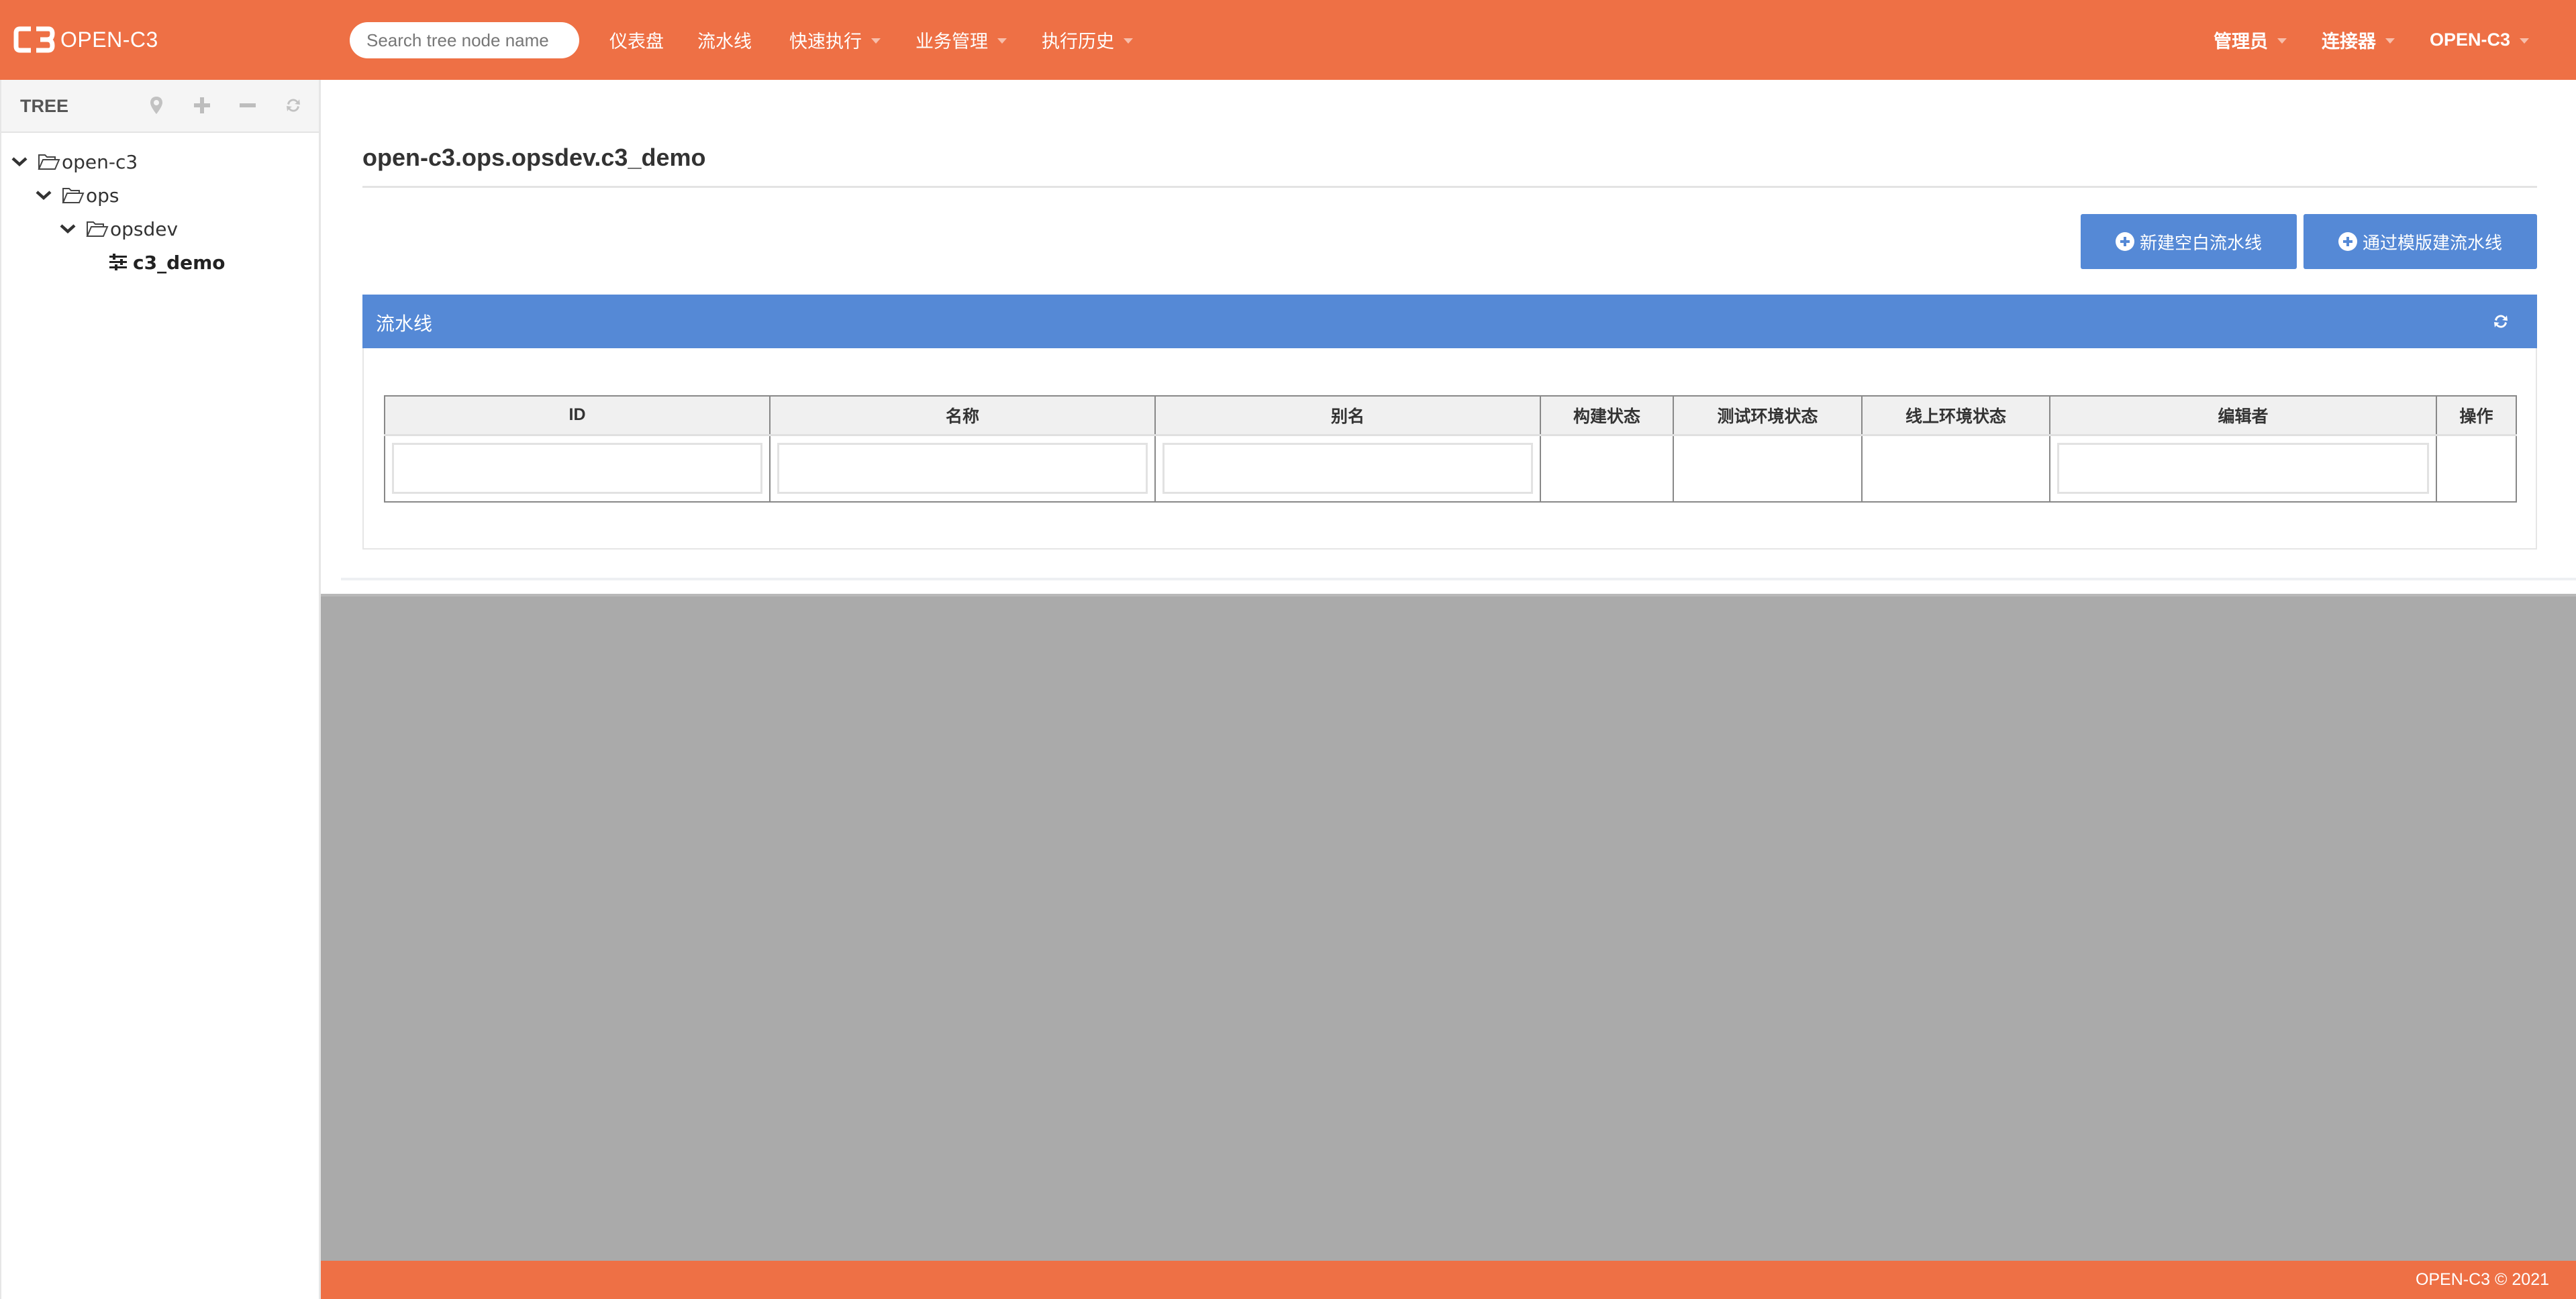 This screenshot has height=1299, width=2576. Describe the element at coordinates (951, 42) in the screenshot. I see `nav-business-mgmt-label: 业务管理` at that location.